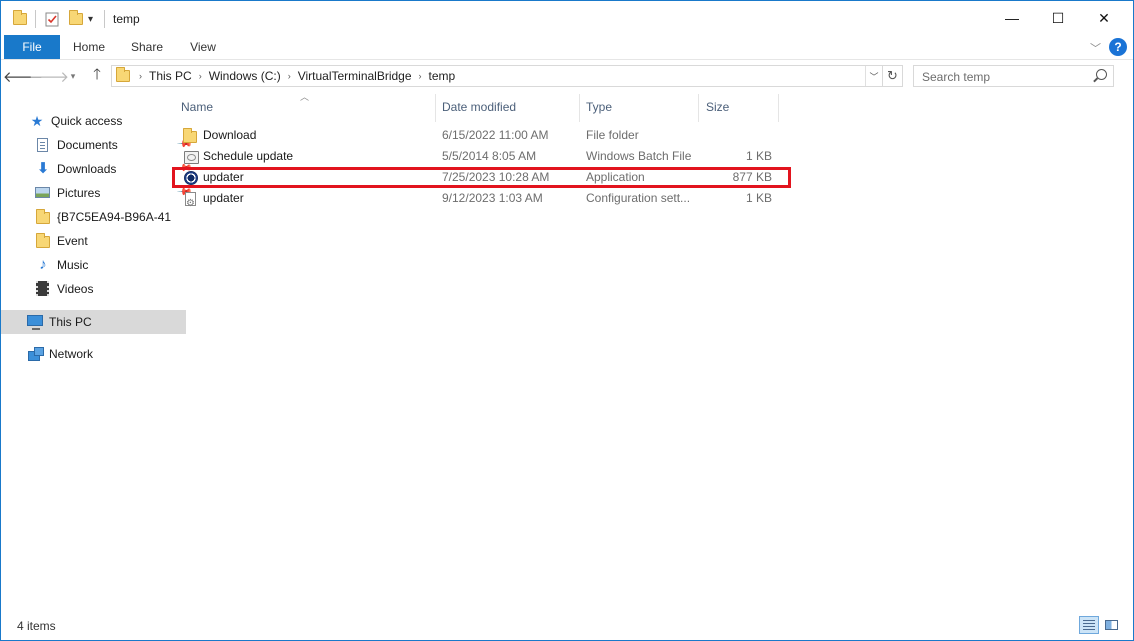  I want to click on column-header-type: Type, so click(639, 107).